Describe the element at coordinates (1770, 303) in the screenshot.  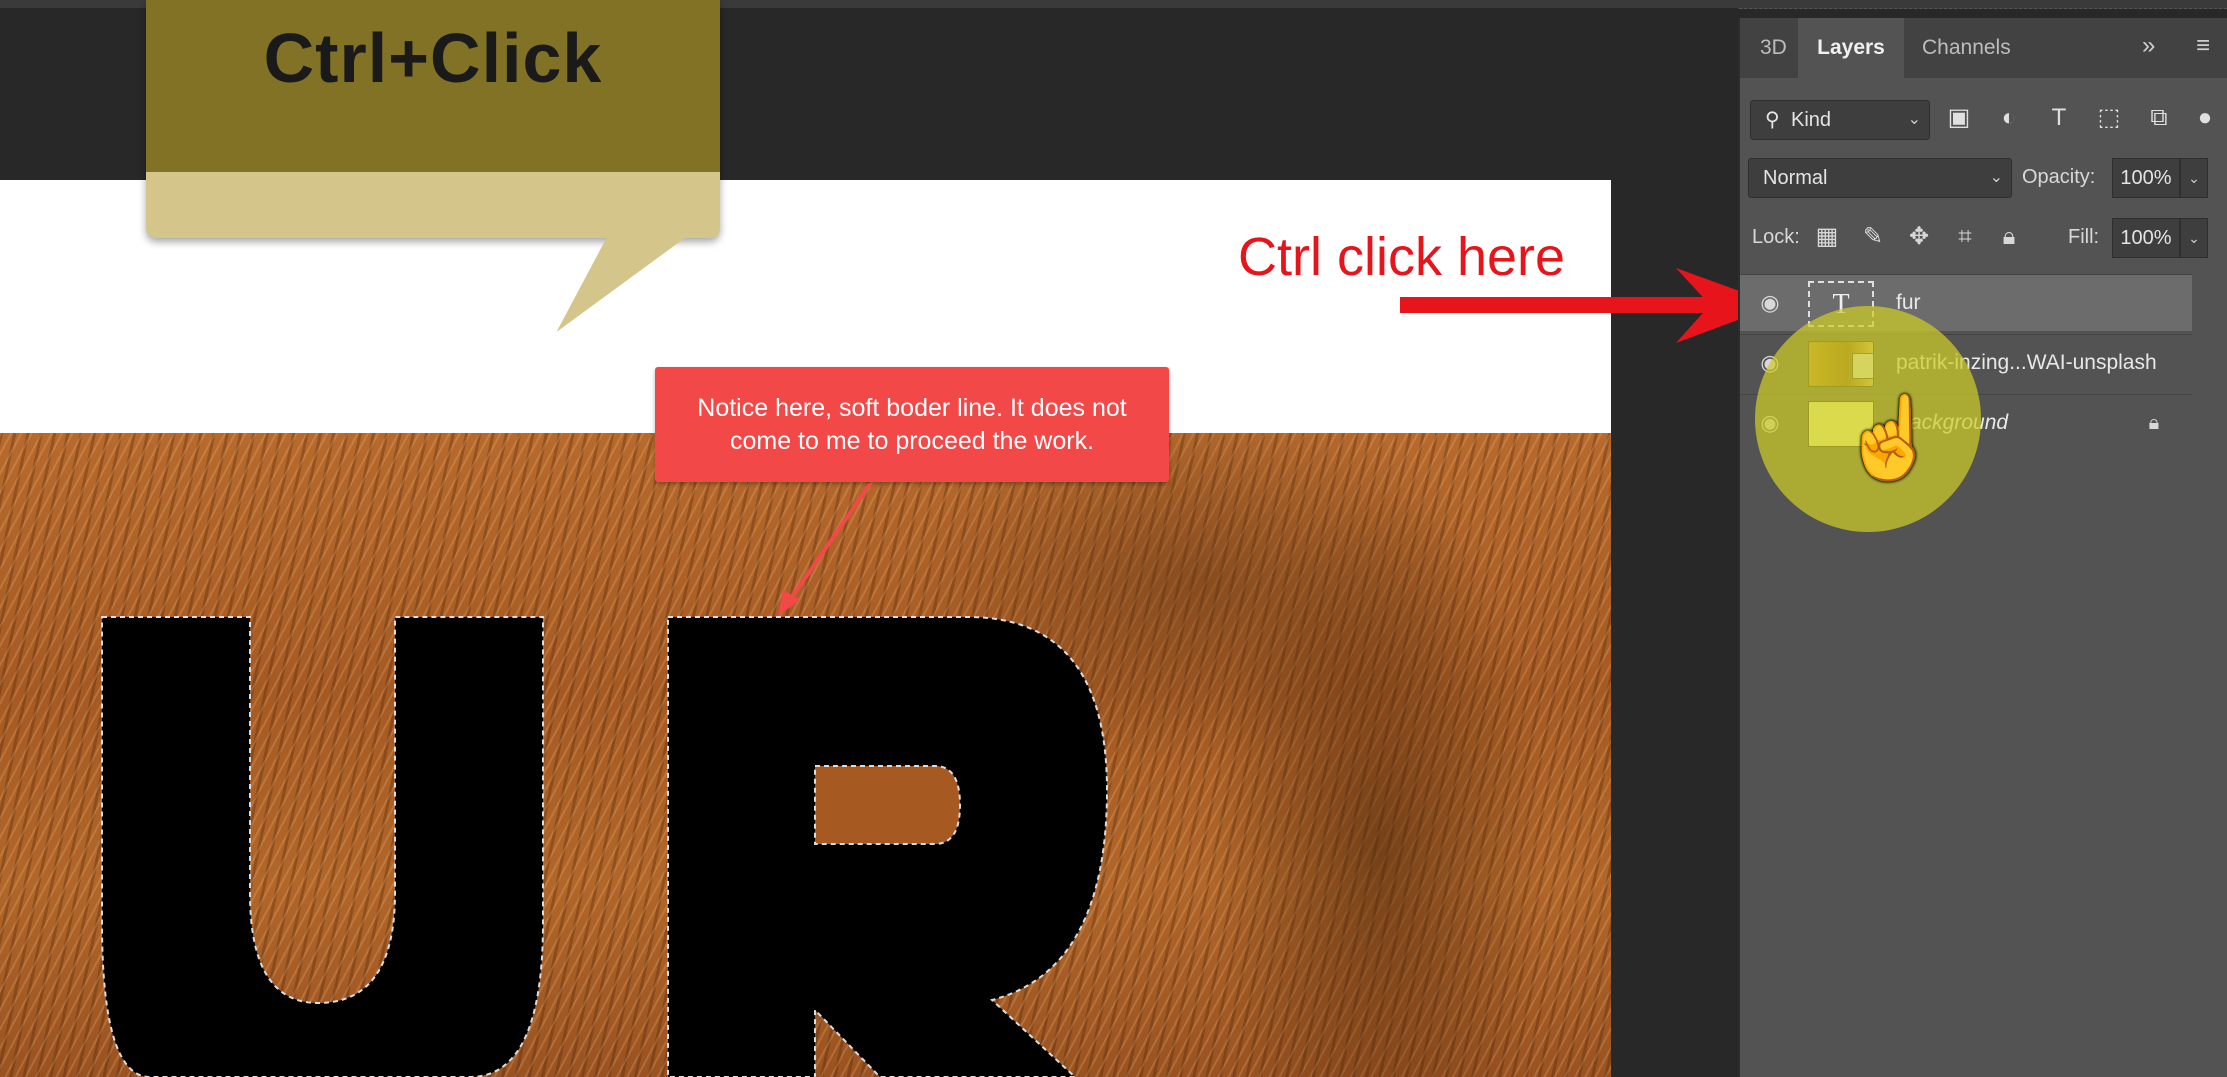
I see `visibility-eye-icon: ◉` at that location.